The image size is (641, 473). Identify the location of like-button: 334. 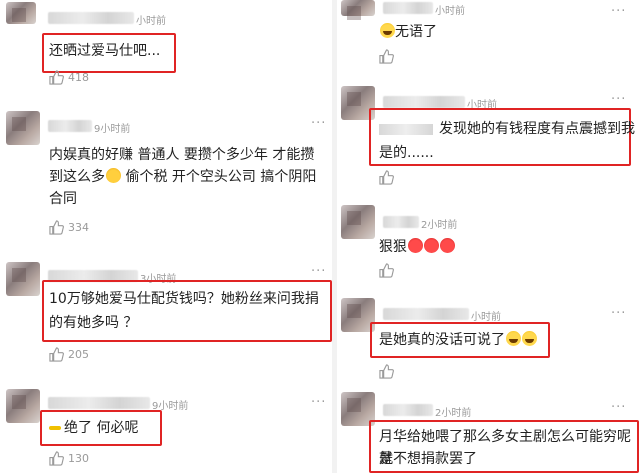
(69, 227).